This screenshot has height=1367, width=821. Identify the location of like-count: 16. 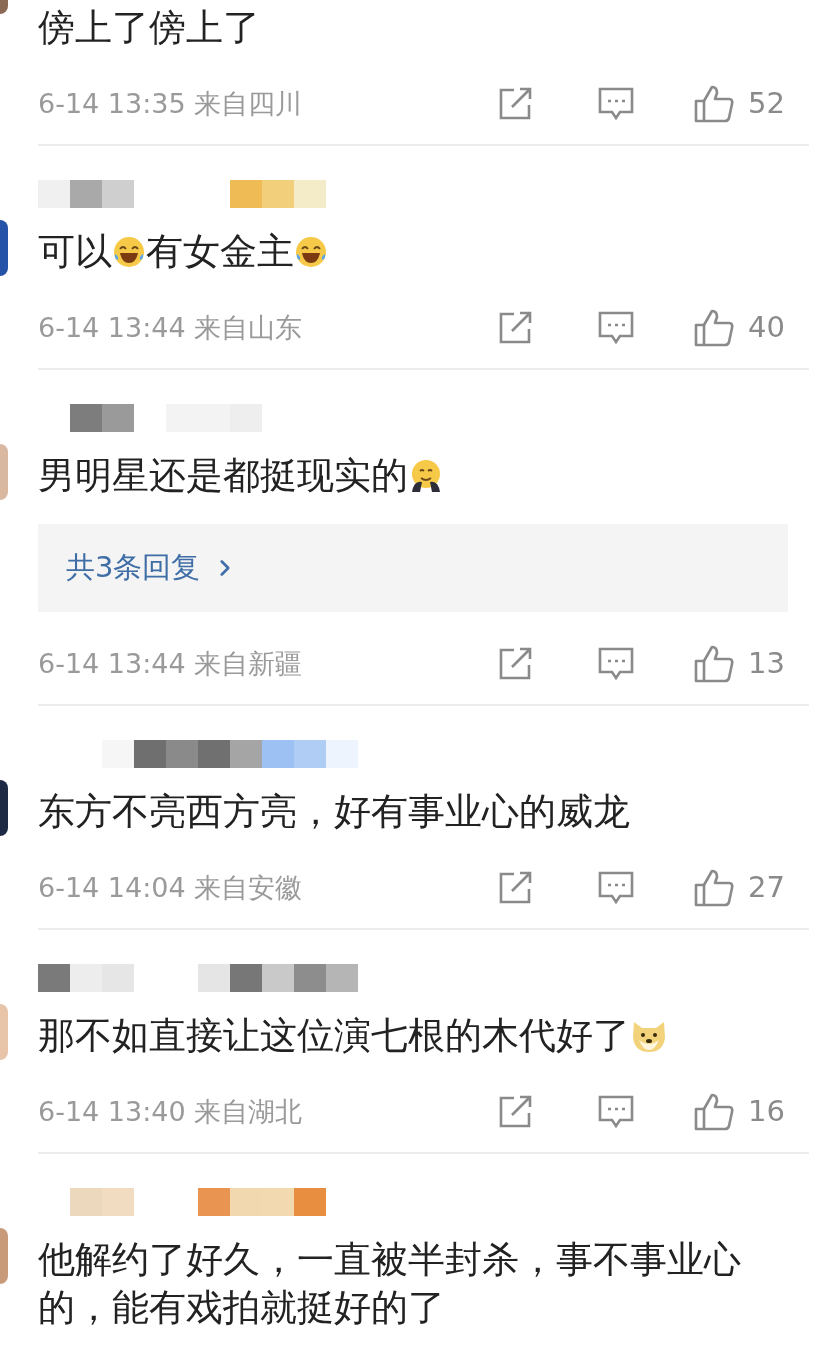
(767, 1112).